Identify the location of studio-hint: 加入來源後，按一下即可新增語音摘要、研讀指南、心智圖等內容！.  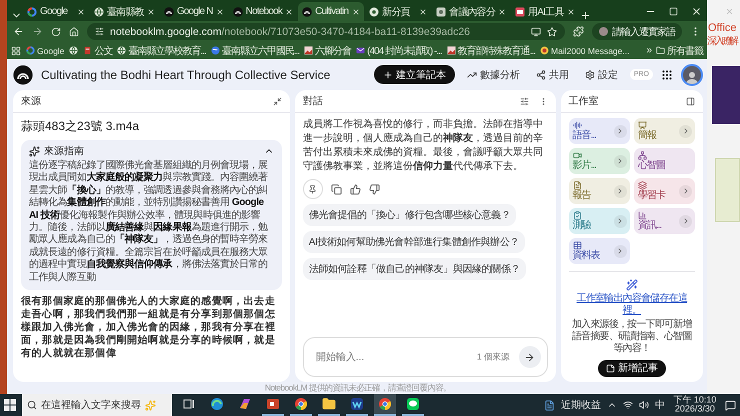
(632, 336).